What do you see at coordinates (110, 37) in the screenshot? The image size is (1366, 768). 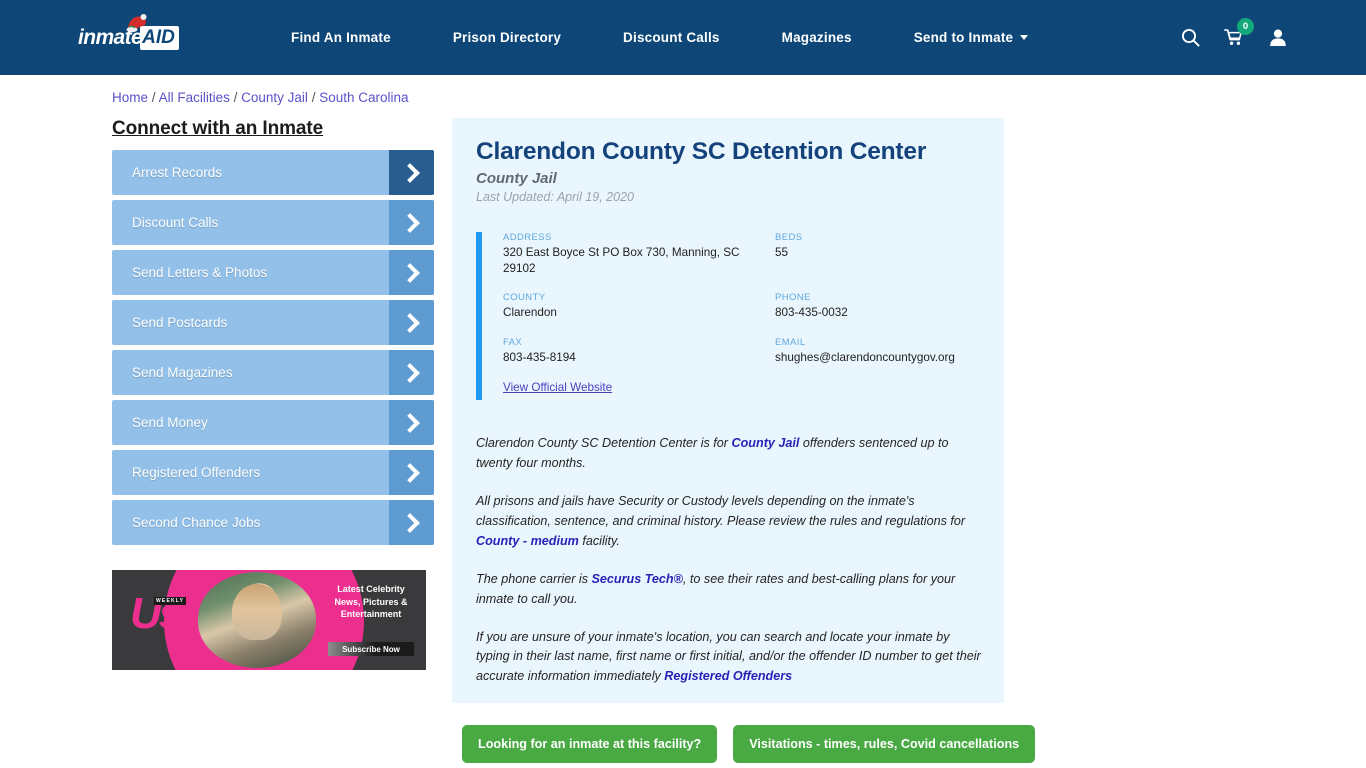 I see `logo-wordmark: inmate` at bounding box center [110, 37].